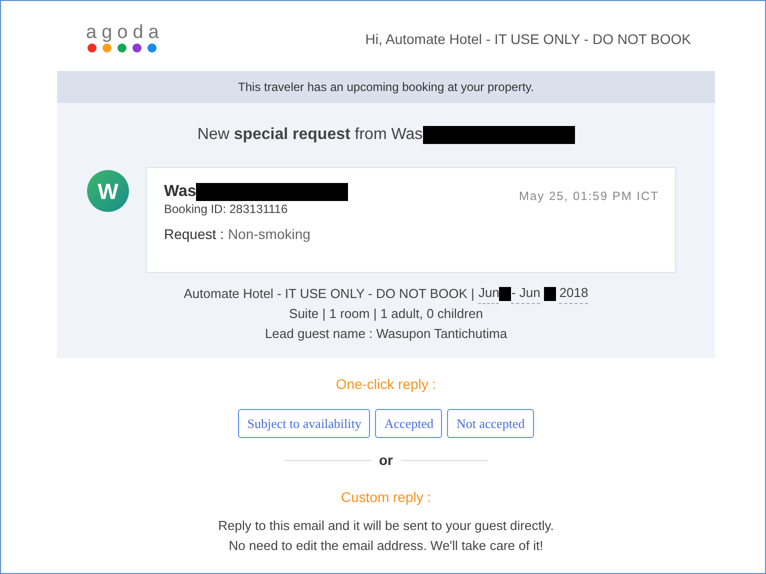  I want to click on message-time: May 25, 01:59 PM ICT, so click(588, 196).